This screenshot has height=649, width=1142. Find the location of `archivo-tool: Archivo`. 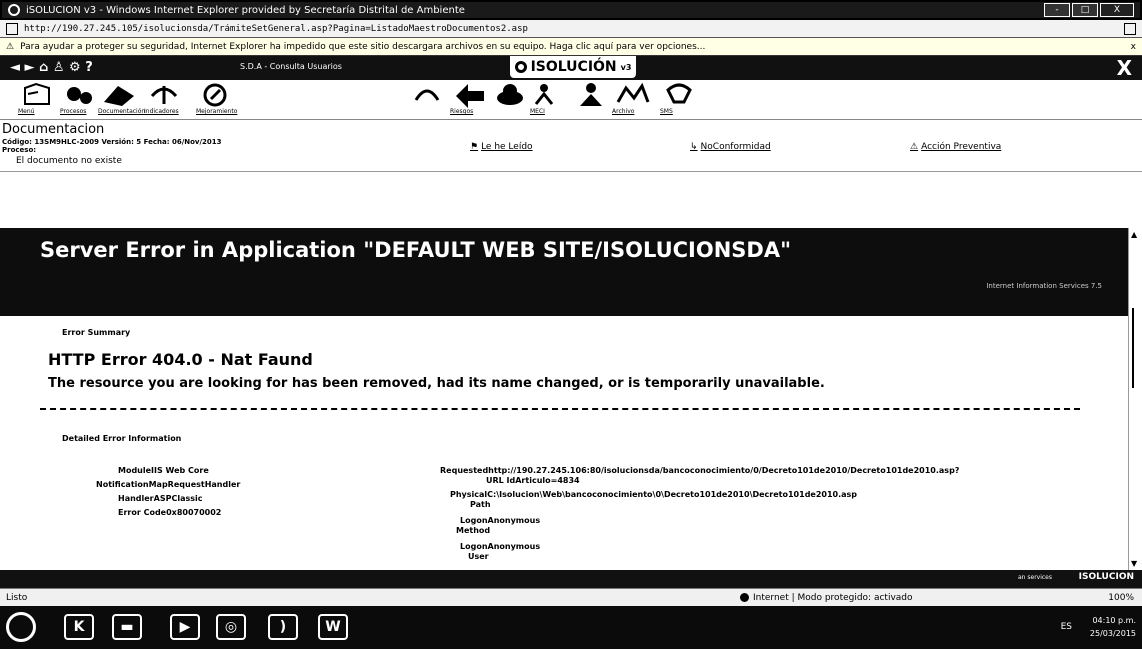

archivo-tool: Archivo is located at coordinates (632, 100).